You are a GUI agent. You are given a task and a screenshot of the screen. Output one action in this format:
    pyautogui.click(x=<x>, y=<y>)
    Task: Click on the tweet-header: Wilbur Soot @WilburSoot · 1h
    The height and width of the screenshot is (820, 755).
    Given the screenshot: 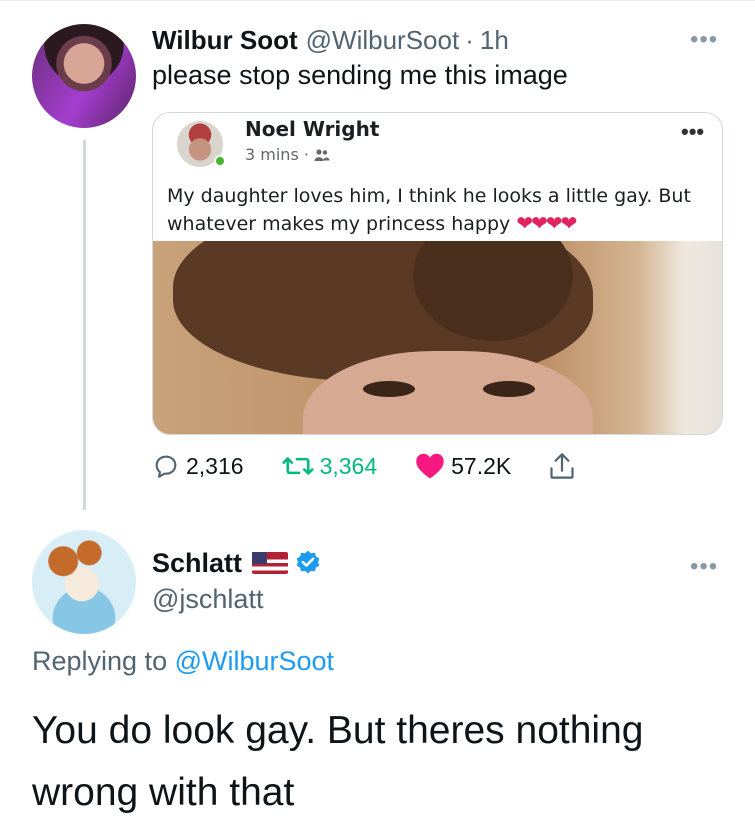 What is the action you would take?
    pyautogui.click(x=330, y=40)
    